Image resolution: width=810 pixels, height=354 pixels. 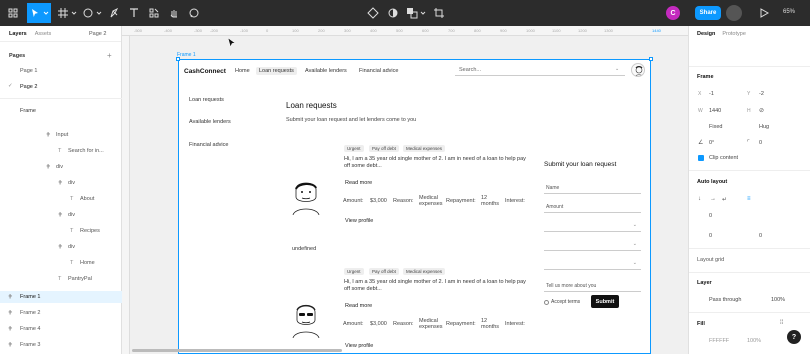 I want to click on frame-item: Frame 4, so click(x=30, y=329).